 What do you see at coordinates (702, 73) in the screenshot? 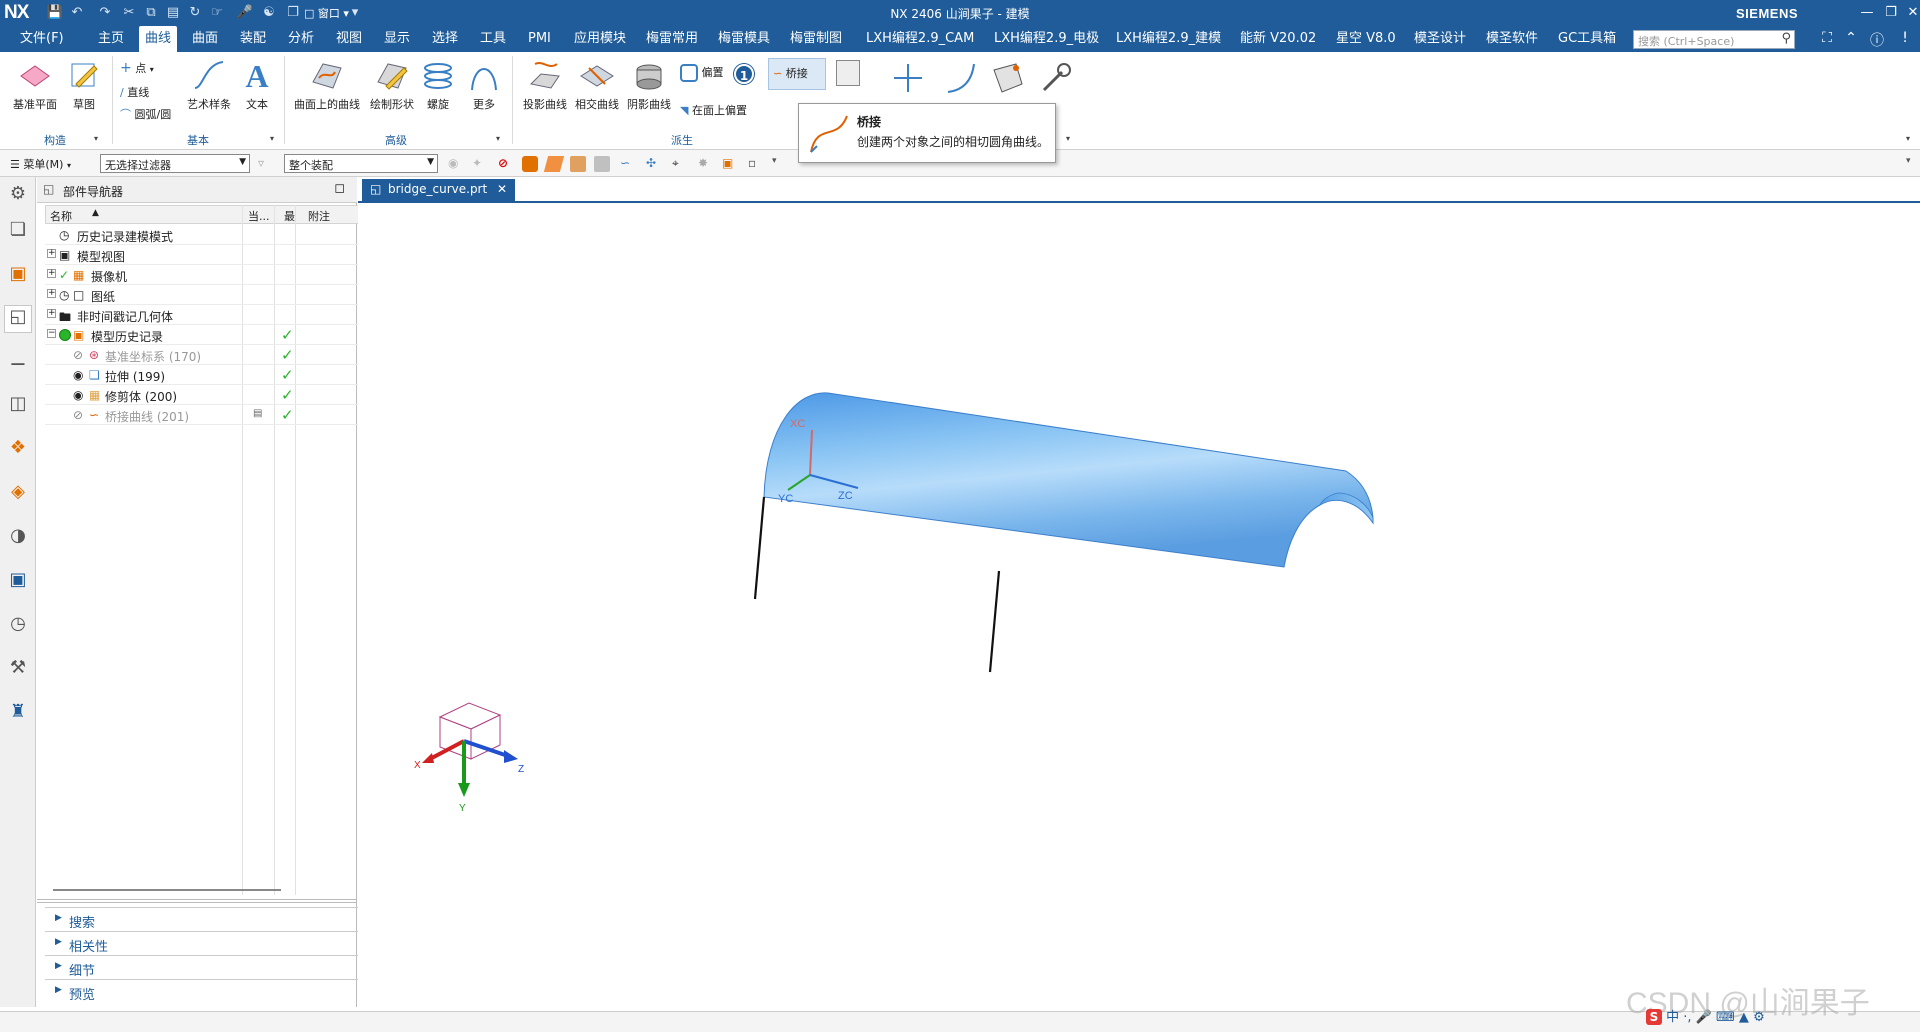
I see `offset-curve-button: 偏置` at bounding box center [702, 73].